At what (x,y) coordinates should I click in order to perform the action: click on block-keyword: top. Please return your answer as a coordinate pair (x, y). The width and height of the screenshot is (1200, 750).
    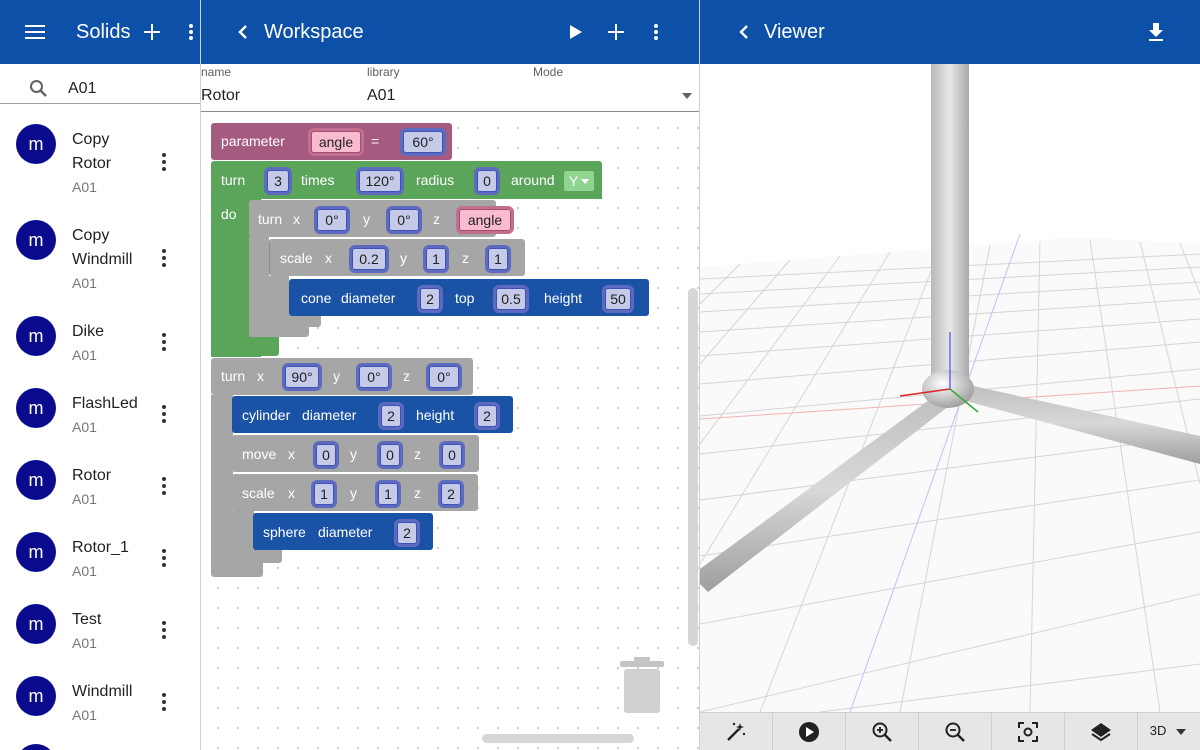
    Looking at the image, I should click on (465, 298).